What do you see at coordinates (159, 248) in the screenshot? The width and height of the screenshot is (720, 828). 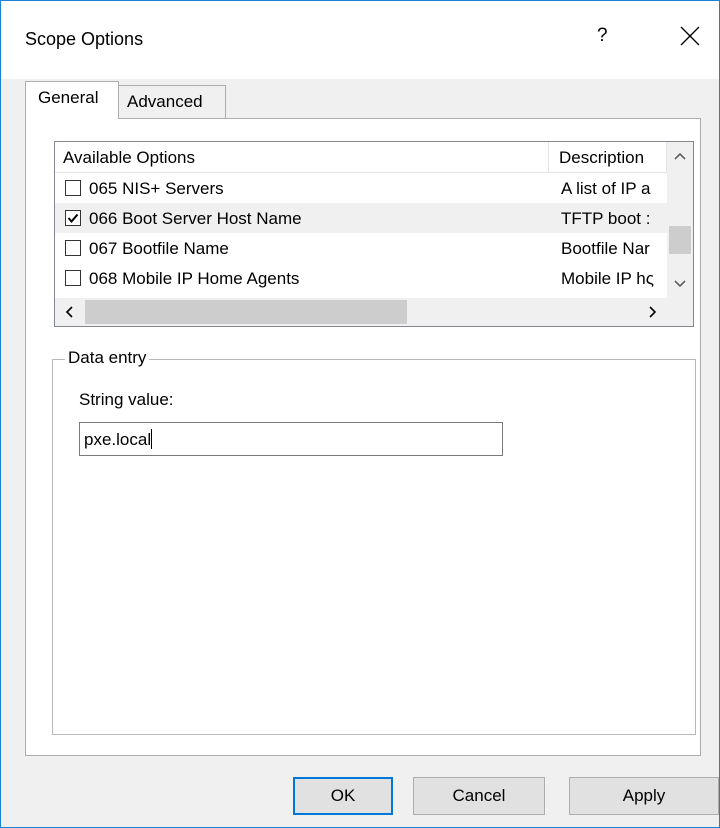 I see `option-name: 067 Bootfile Name` at bounding box center [159, 248].